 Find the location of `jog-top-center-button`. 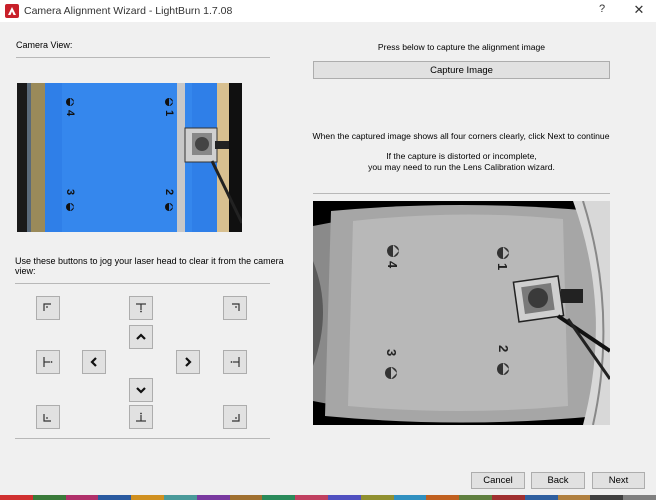

jog-top-center-button is located at coordinates (141, 308).